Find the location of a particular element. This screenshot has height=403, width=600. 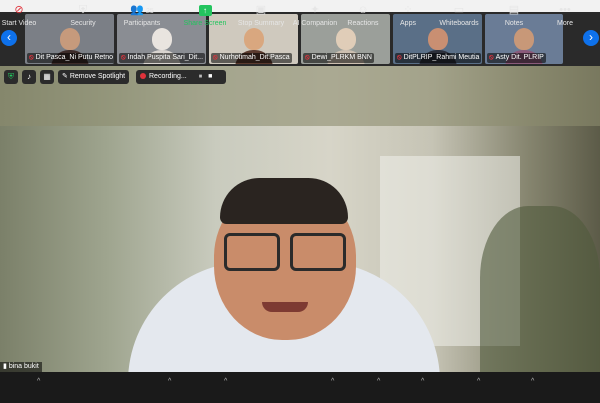

speaker-hair is located at coordinates (284, 201).